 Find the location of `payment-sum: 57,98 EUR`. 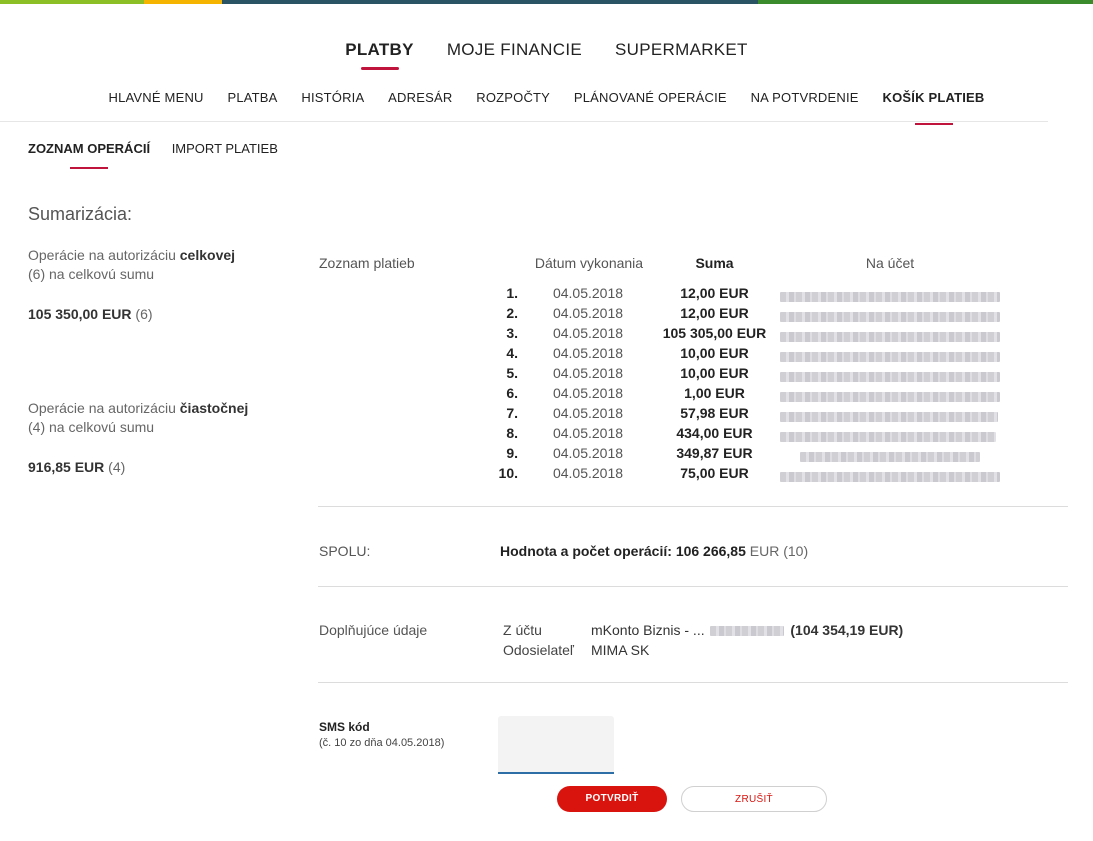

payment-sum: 57,98 EUR is located at coordinates (714, 413).